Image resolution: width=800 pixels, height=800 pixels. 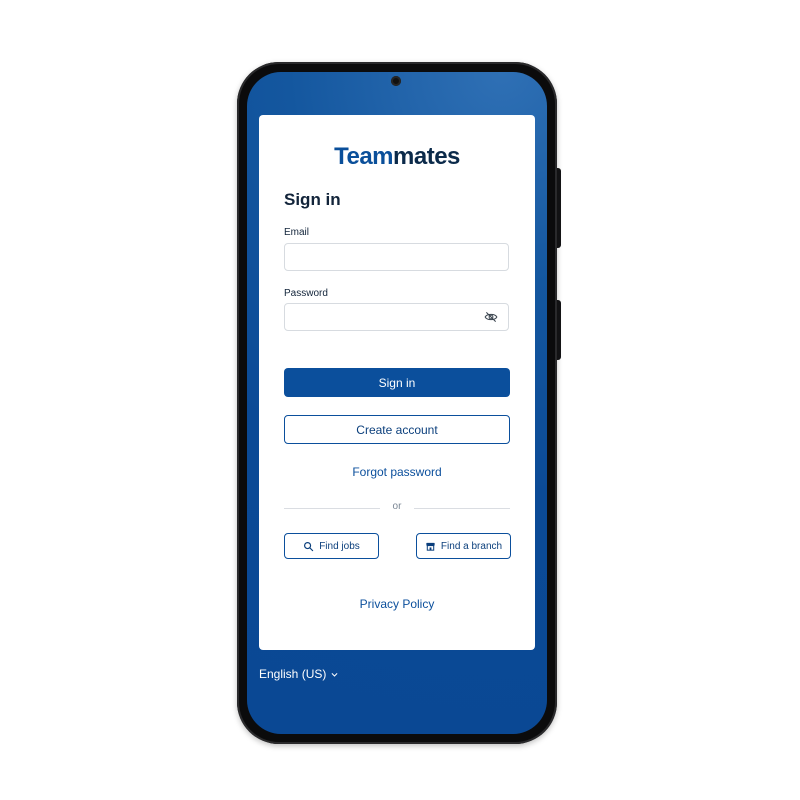 I want to click on teammates-logo: Teammates, so click(x=397, y=157).